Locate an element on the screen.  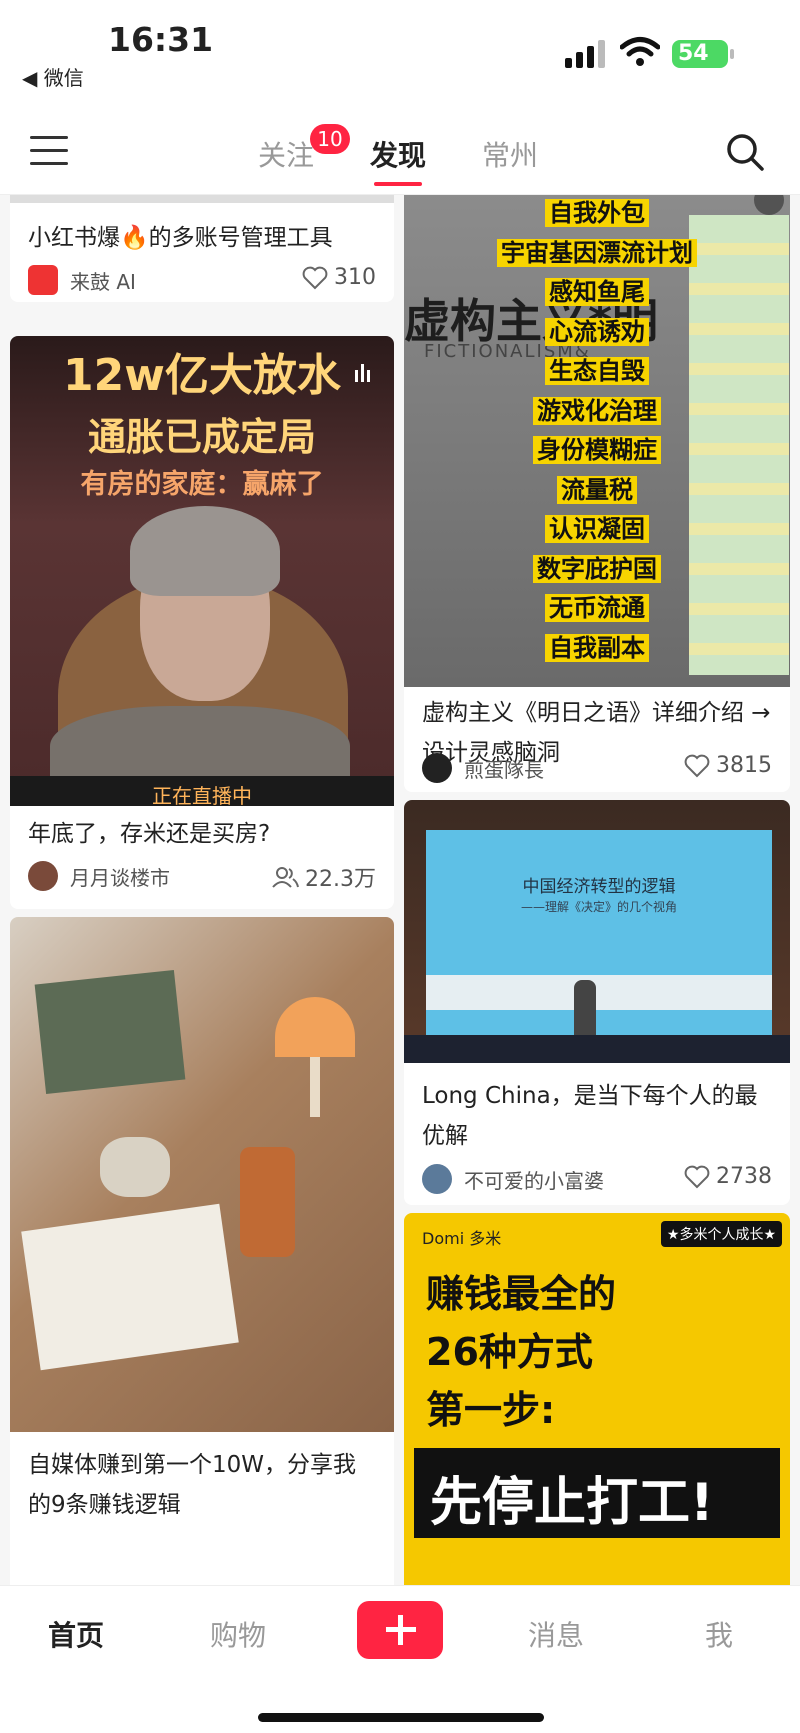
slide-title: 中国经济转型的逻辑 is located at coordinates (599, 887).